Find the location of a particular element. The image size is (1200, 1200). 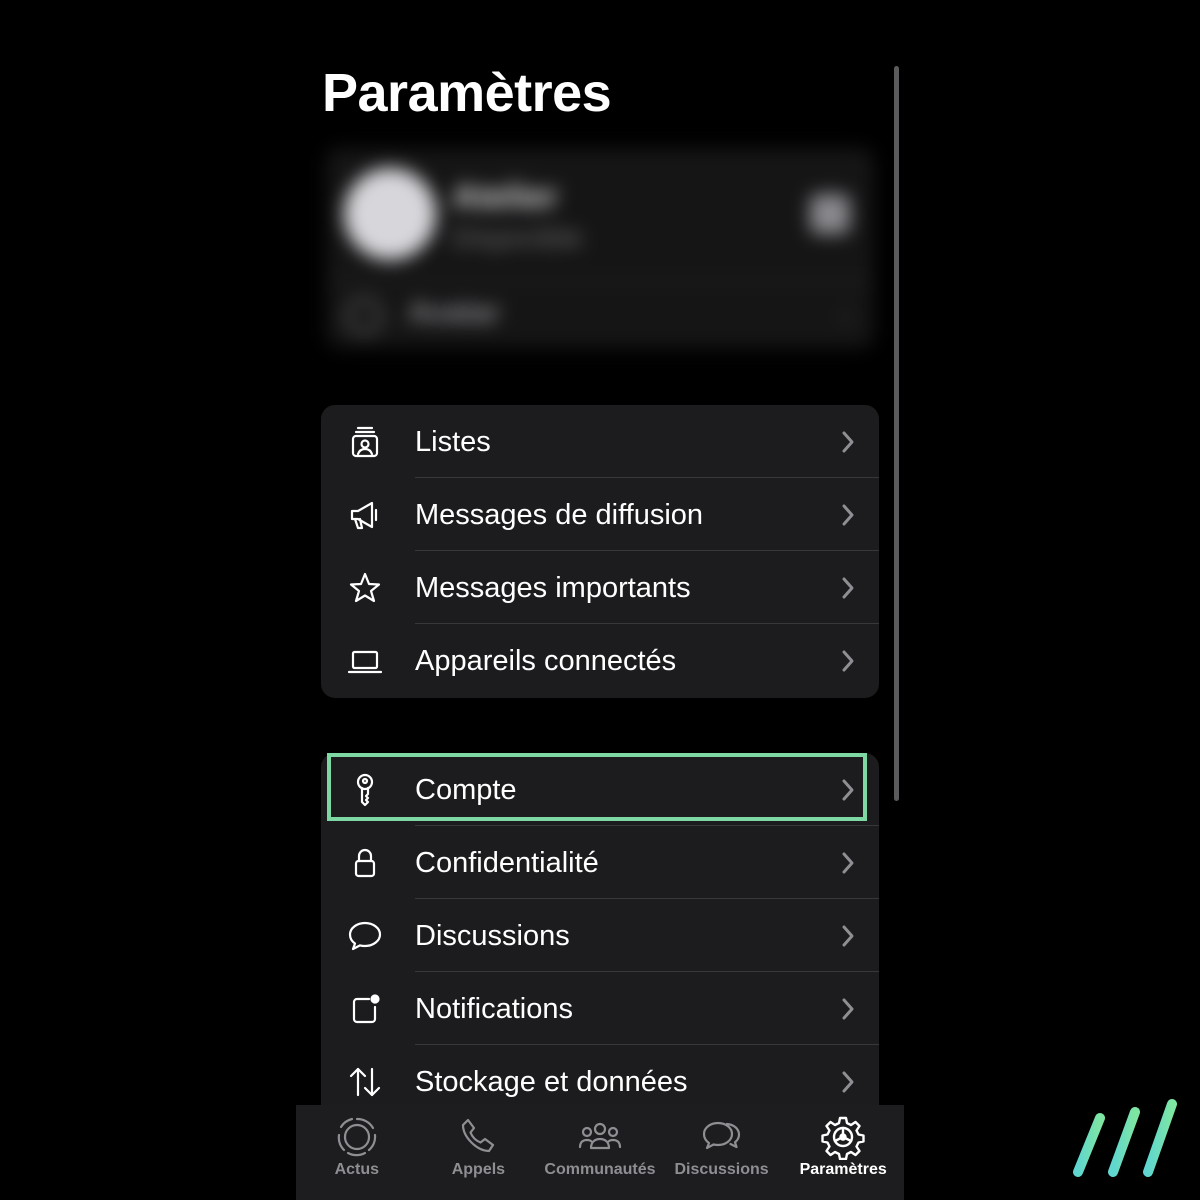

tab-label: Communautés is located at coordinates (600, 1169).